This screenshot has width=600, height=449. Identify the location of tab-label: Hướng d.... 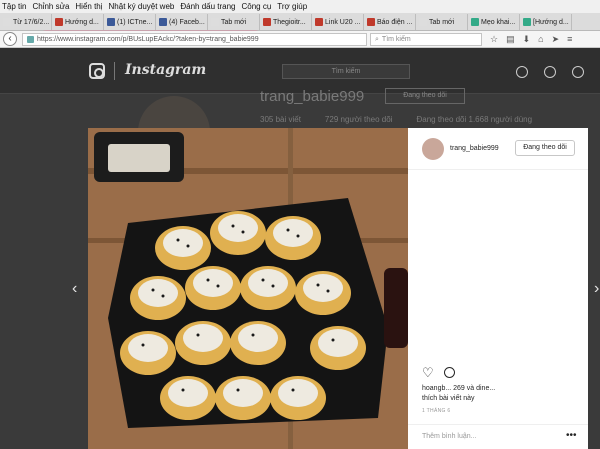
(82, 22).